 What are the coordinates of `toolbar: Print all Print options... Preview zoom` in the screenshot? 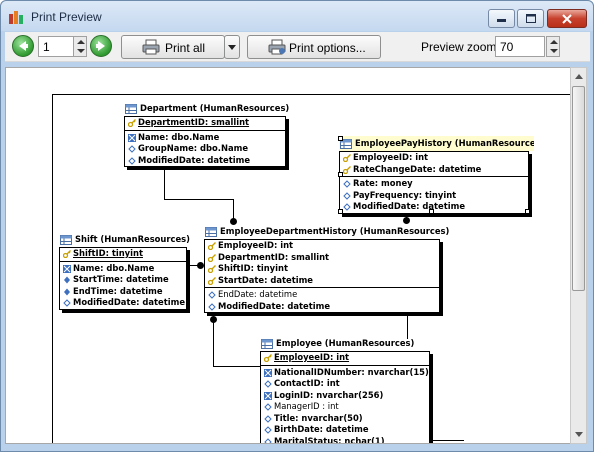 It's located at (297, 47).